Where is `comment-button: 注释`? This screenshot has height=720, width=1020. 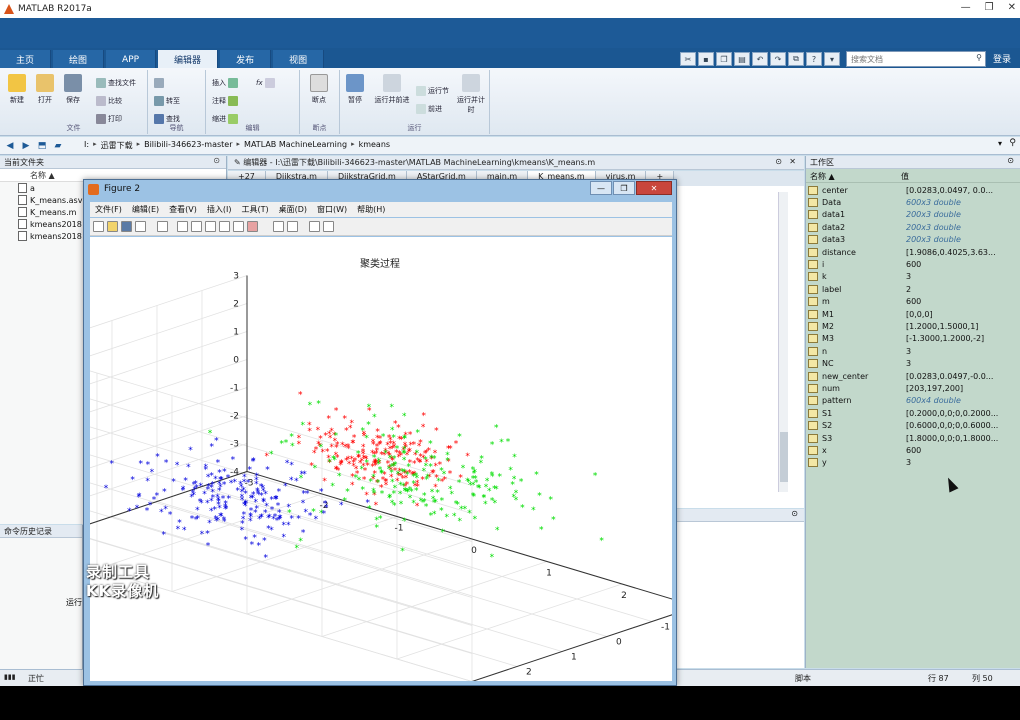
comment-button: 注释 is located at coordinates (225, 100).